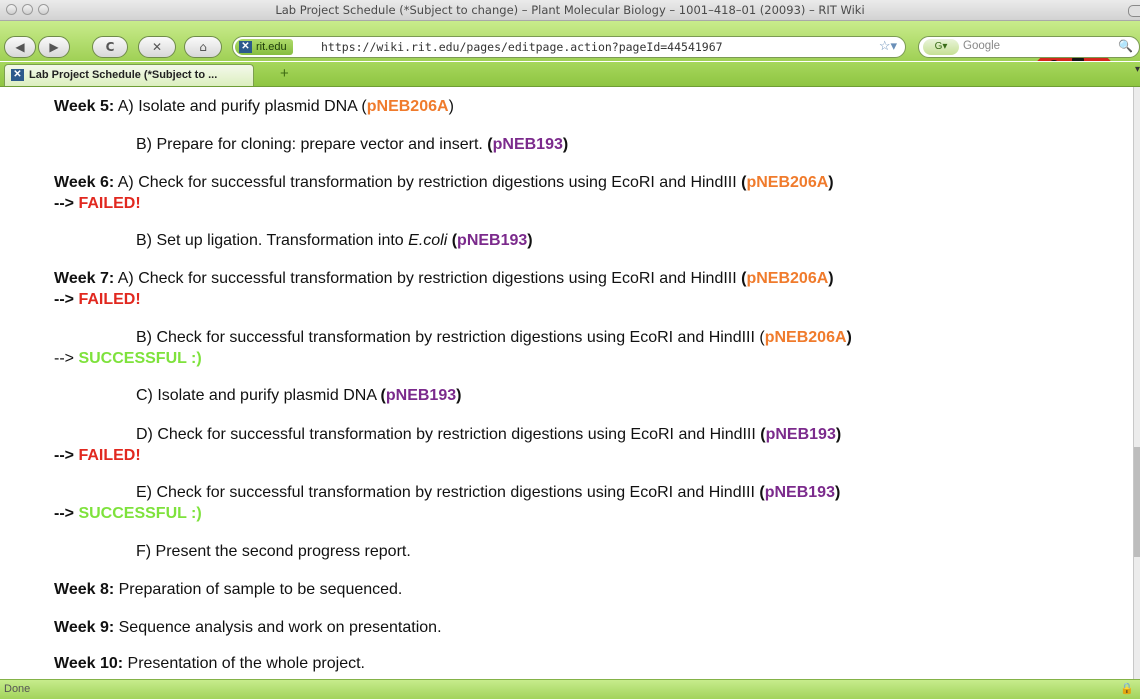 This screenshot has width=1140, height=699. I want to click on back-button: ◀, so click(20, 47).